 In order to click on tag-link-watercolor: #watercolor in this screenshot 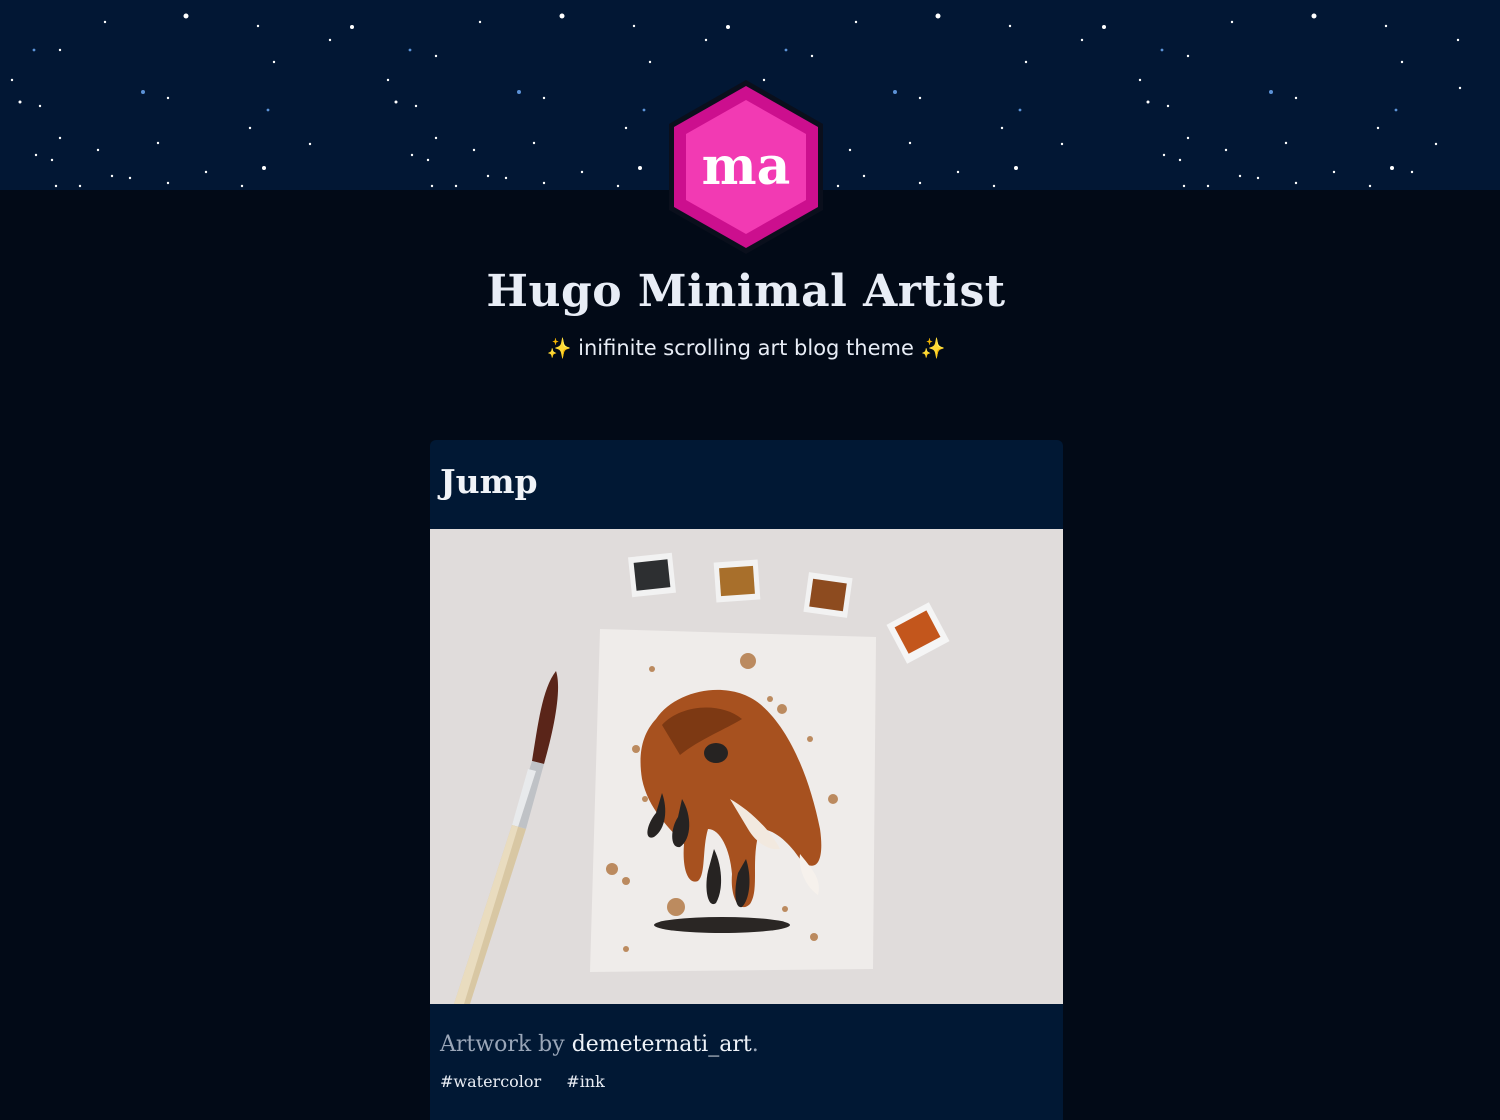, I will do `click(490, 1081)`.